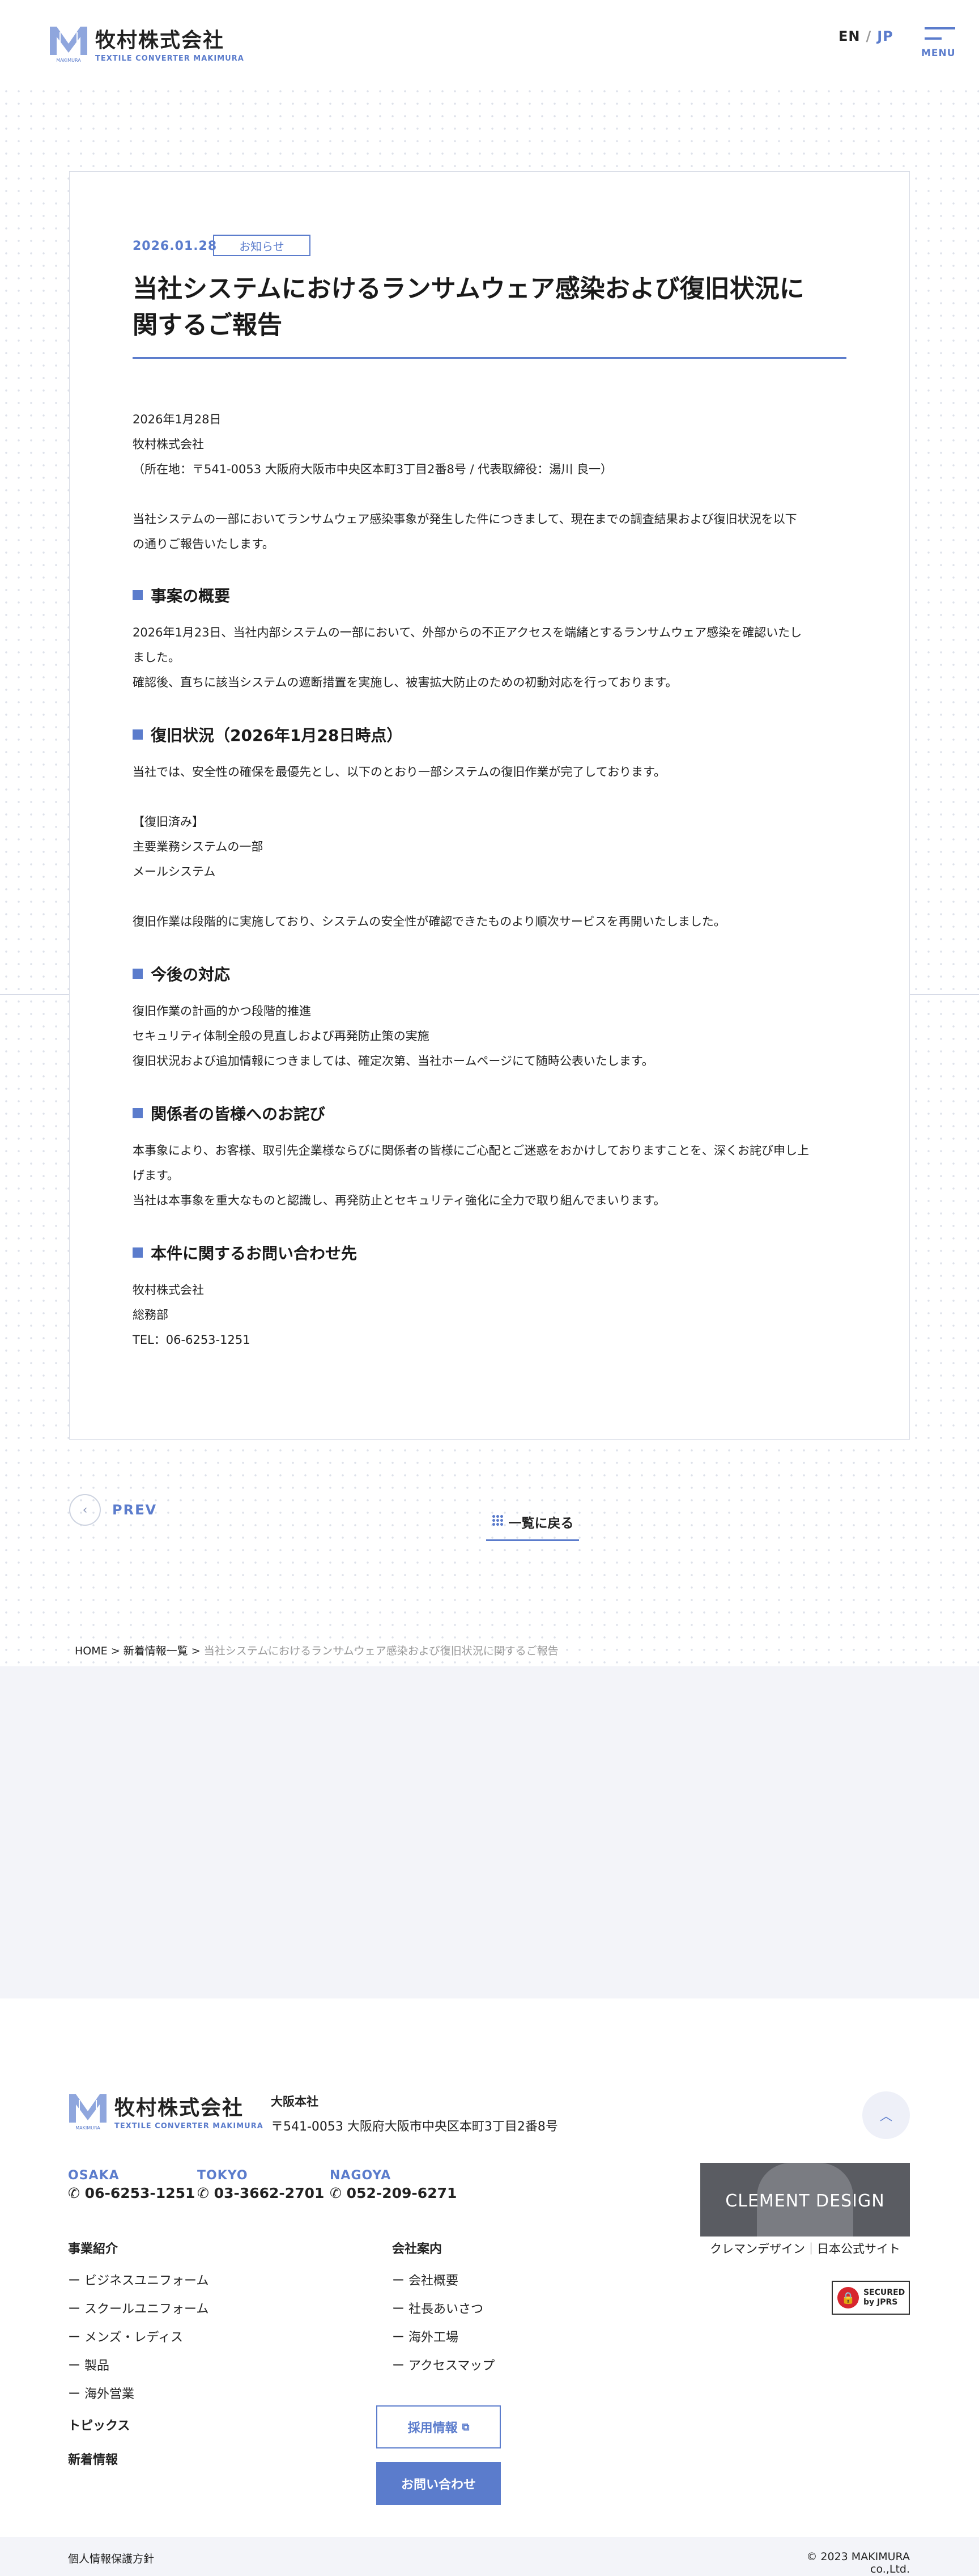 The height and width of the screenshot is (2576, 979). Describe the element at coordinates (222, 1011) in the screenshot. I see `text-line: 復旧作業の計画的かつ段階的推進` at that location.